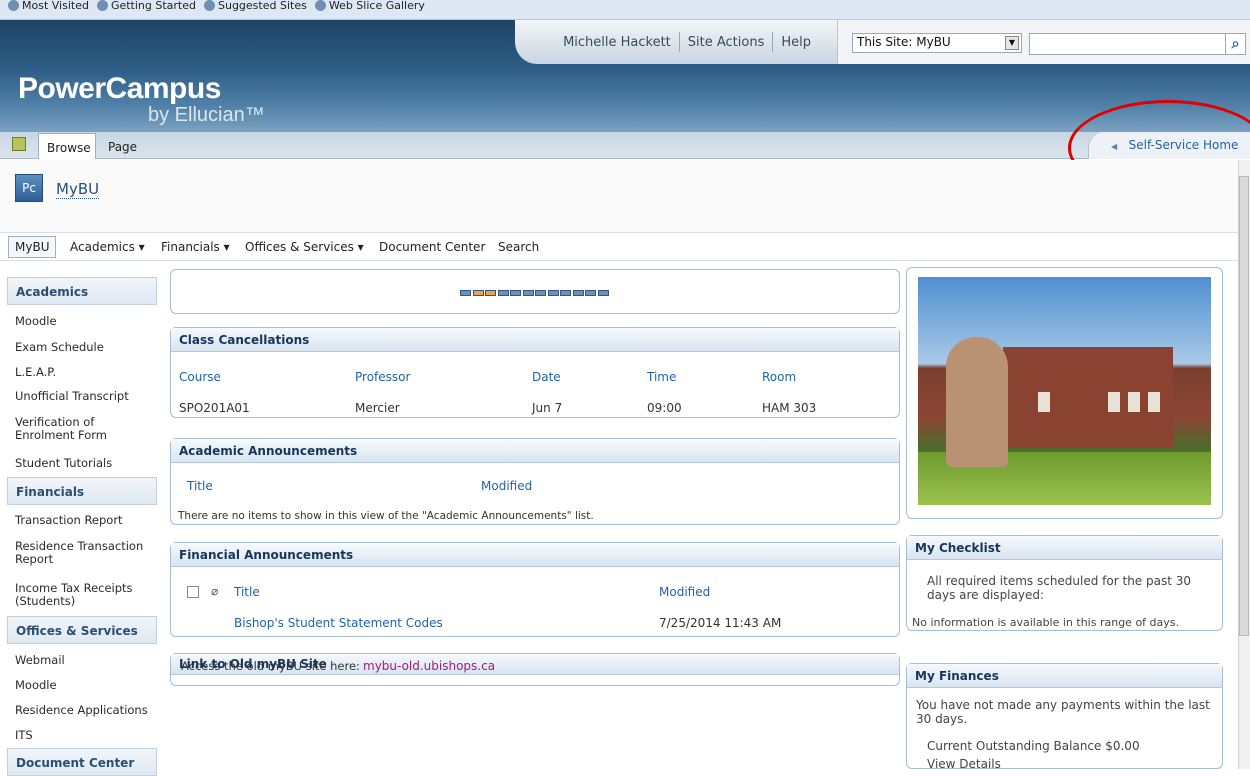 Image resolution: width=1250 pixels, height=776 pixels. Describe the element at coordinates (82, 396) in the screenshot. I see `leftnav-item: Unofficial Transcript` at that location.